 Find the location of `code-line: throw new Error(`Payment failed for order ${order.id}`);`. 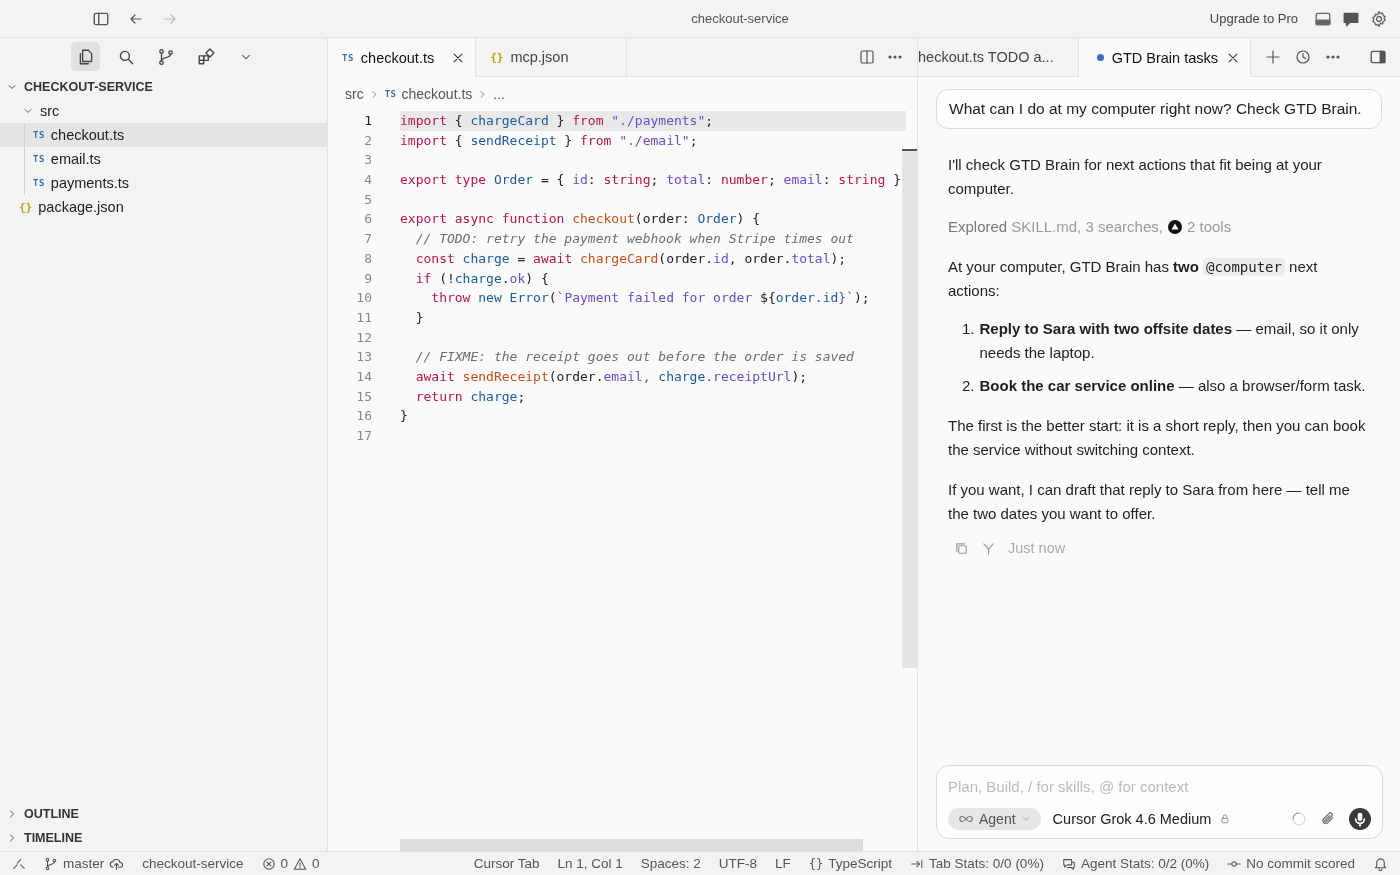

code-line: throw new Error(`Payment failed for order ${order.id}`); is located at coordinates (650, 298).